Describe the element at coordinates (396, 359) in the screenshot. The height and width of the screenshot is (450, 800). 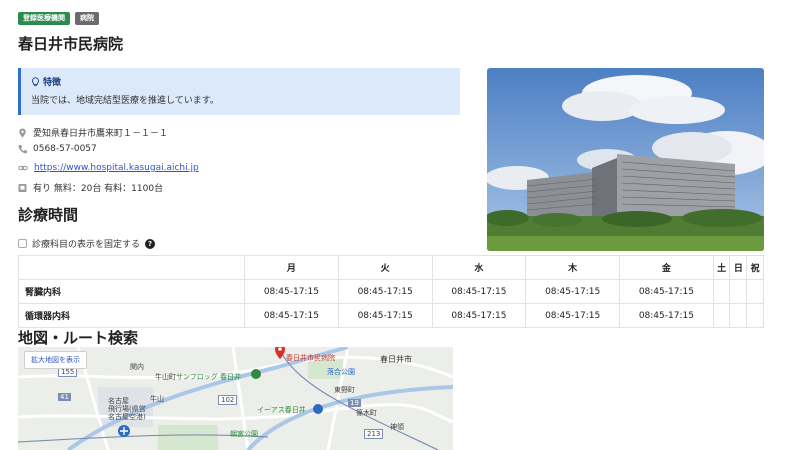
I see `map-label-kasugai: 春日井市` at that location.